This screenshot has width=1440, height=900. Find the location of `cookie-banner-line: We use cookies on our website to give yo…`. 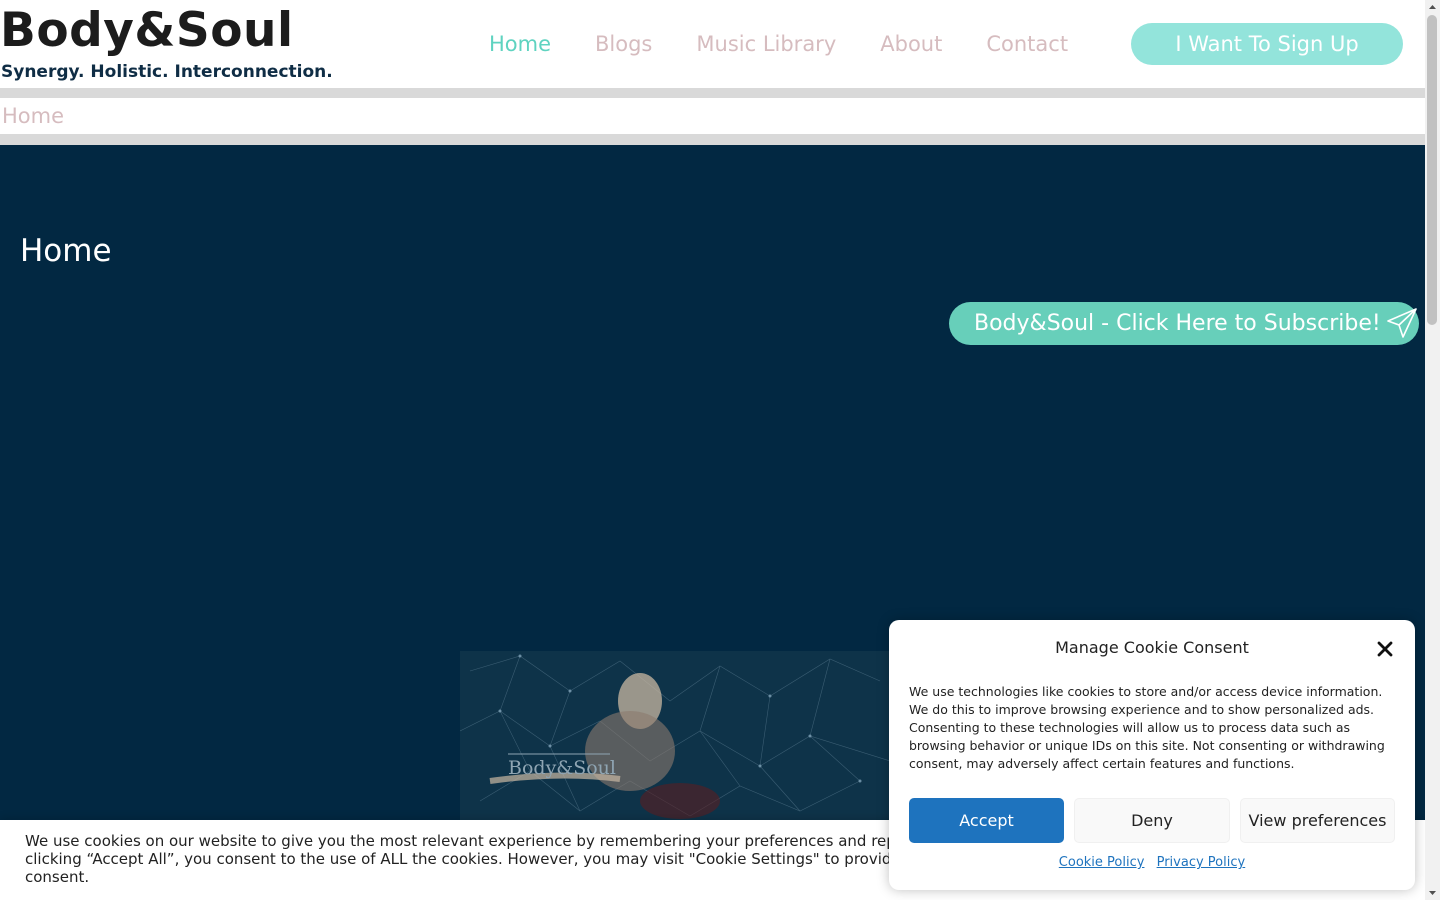

cookie-banner-line: We use cookies on our website to give yo… is located at coordinates (460, 841).